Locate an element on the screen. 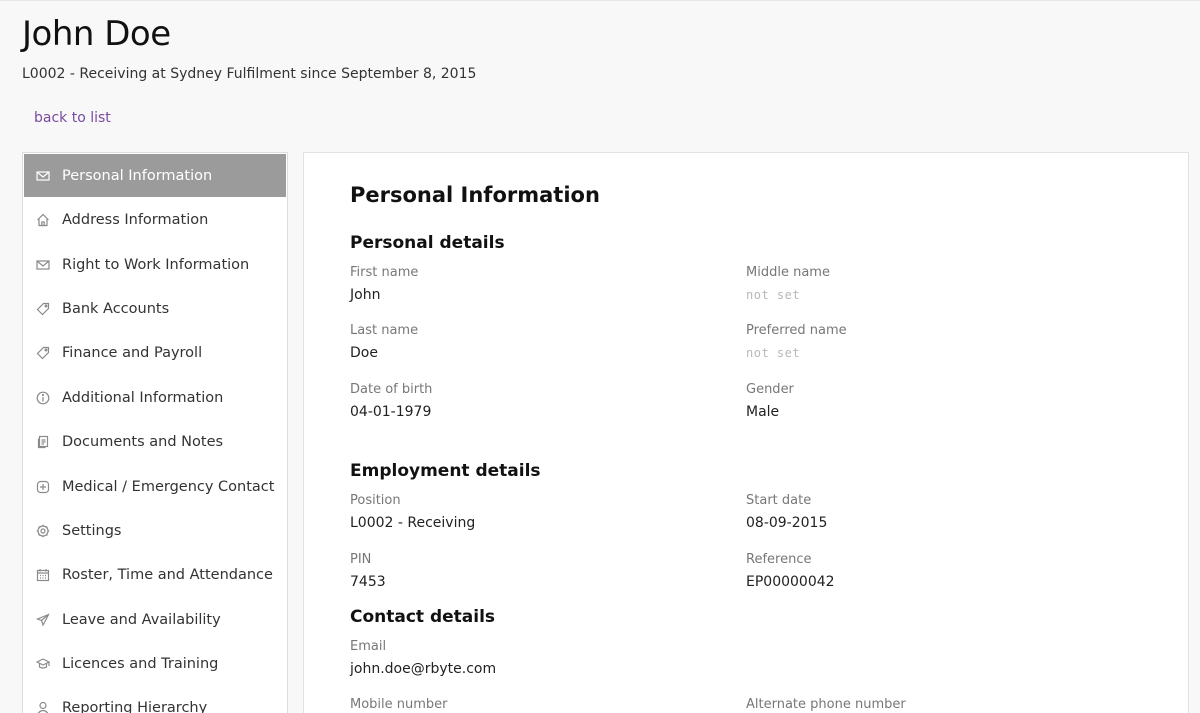  field-label: Mobile number is located at coordinates (399, 704).